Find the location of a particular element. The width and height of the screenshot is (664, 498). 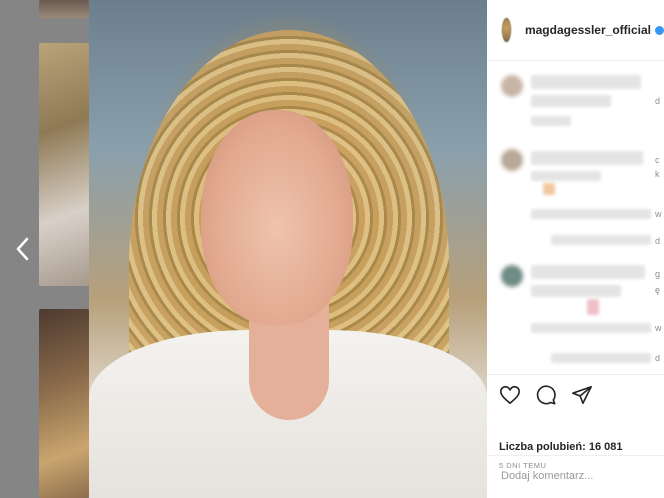

share-icon is located at coordinates (582, 397).